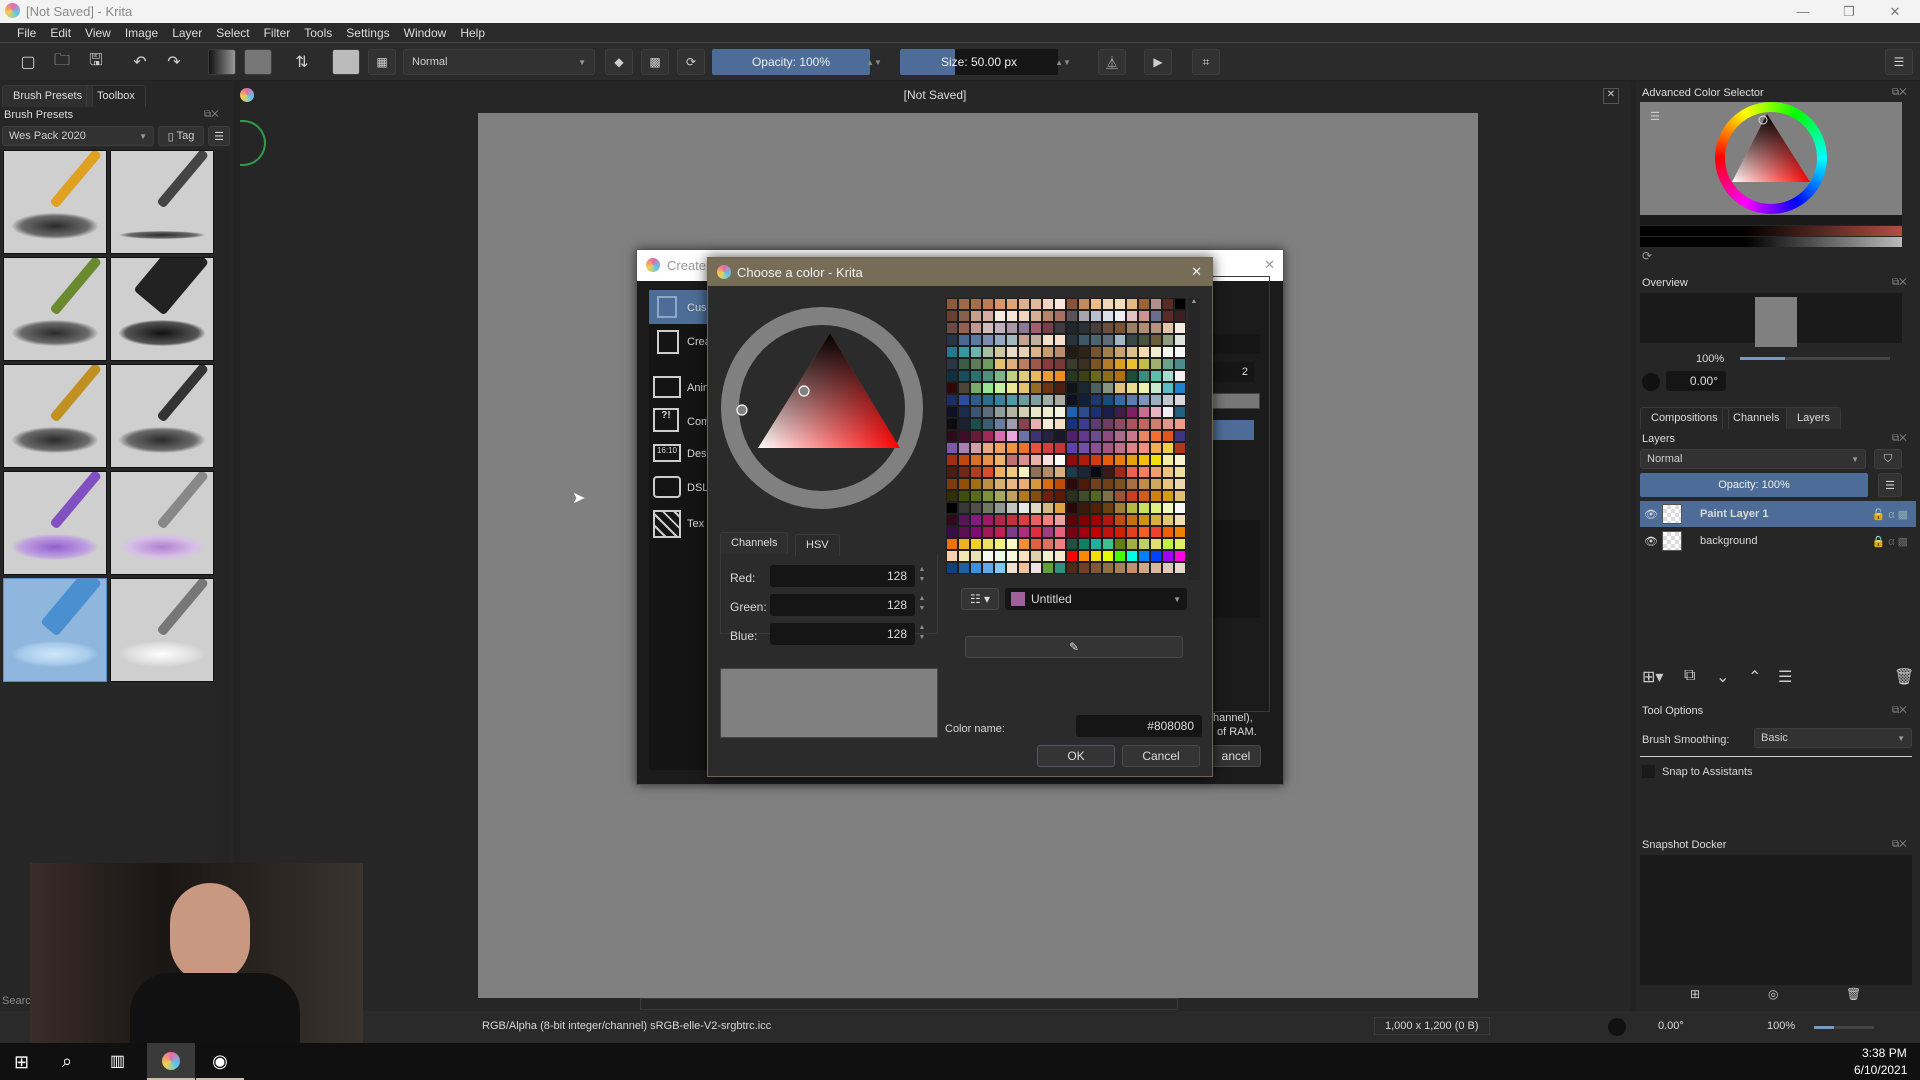 Image resolution: width=1920 pixels, height=1080 pixels. Describe the element at coordinates (619, 62) in the screenshot. I see `eraser-icon: ◆` at that location.